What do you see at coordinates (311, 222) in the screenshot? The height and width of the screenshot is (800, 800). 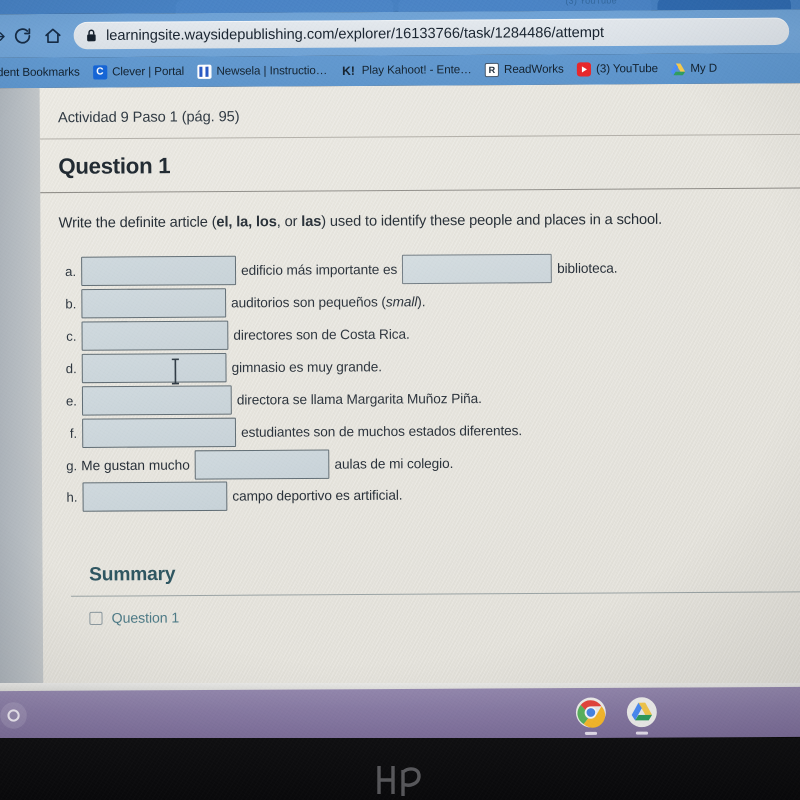 I see `prompt-bold-las: las` at bounding box center [311, 222].